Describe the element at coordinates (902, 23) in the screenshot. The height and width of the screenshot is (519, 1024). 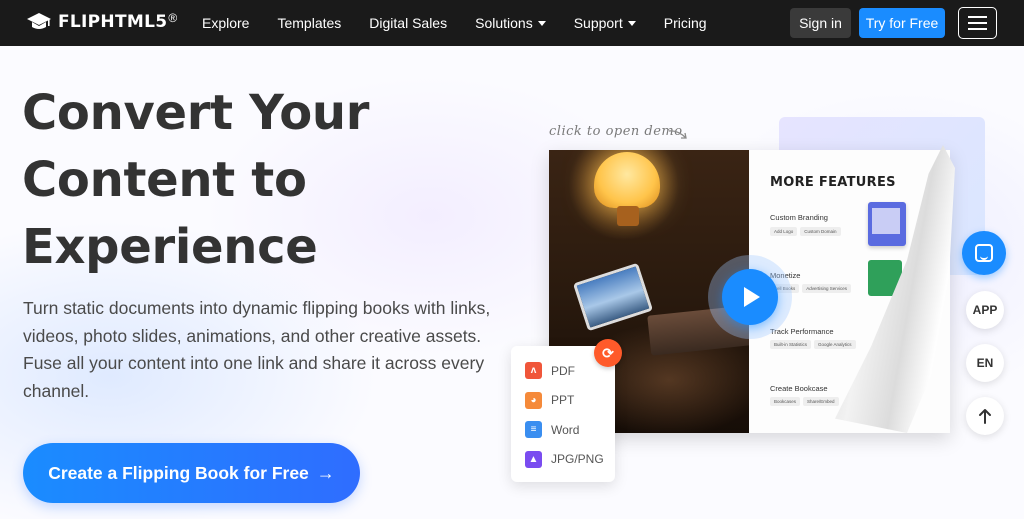
I see `try-for-free-button: Try for Free` at that location.